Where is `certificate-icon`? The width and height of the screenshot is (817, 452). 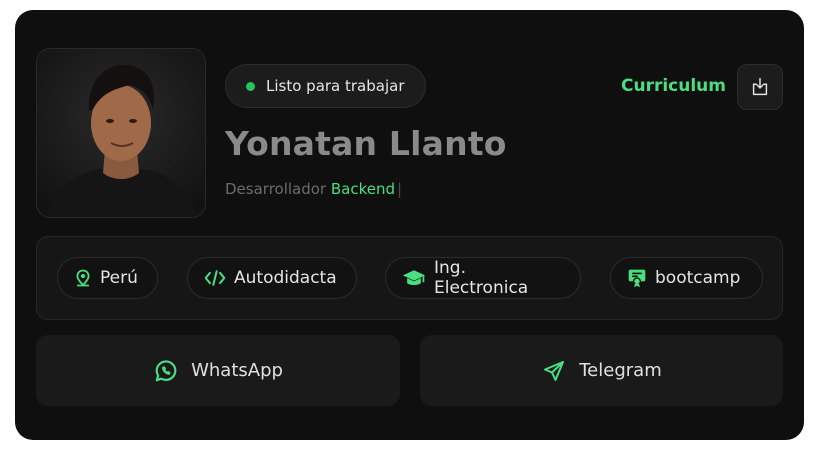 certificate-icon is located at coordinates (637, 278).